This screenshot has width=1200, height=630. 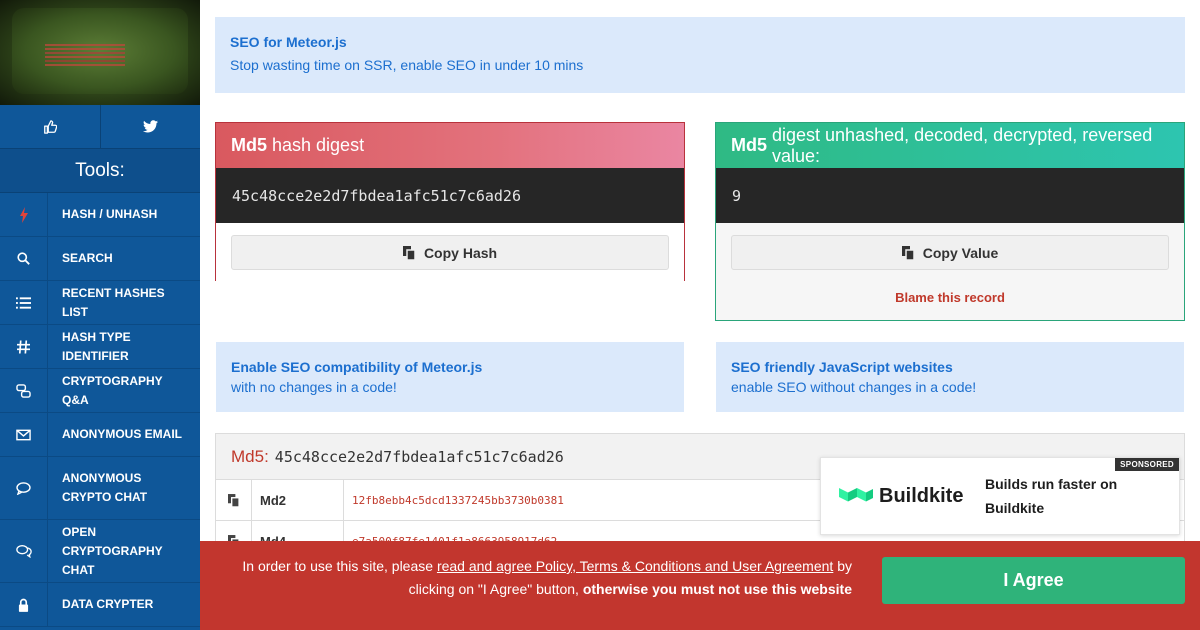 I want to click on nav-item-open-cryptography-chat: OPEN CRYPTOGRAPHY CHAT, so click(x=100, y=551).